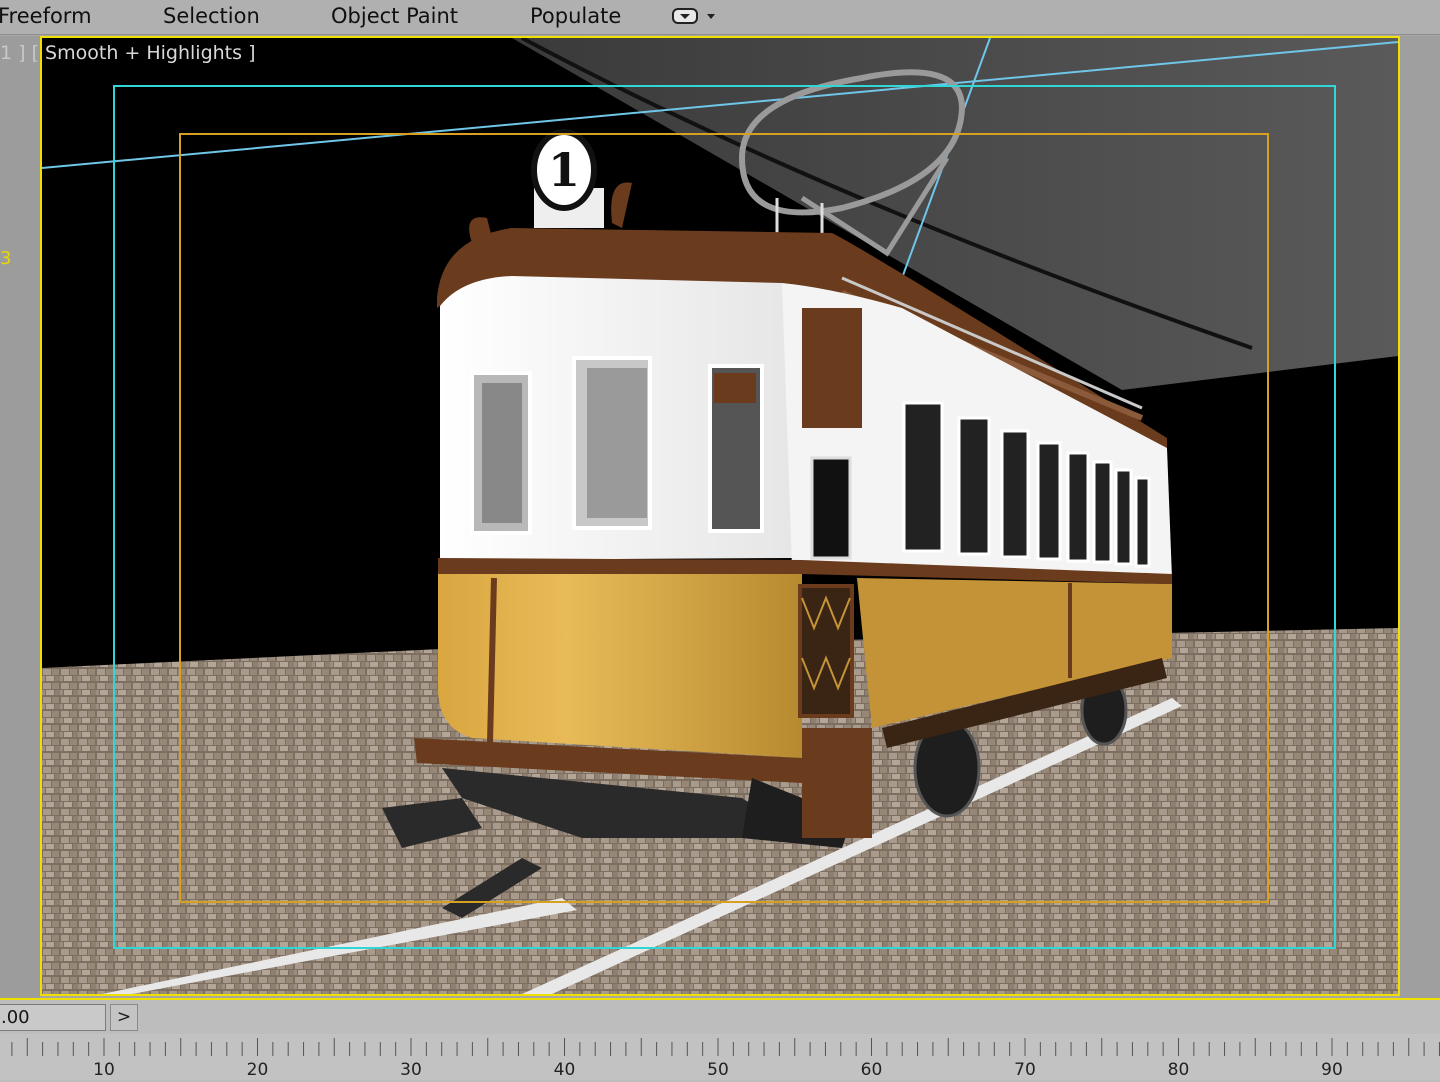 Image resolution: width=1440 pixels, height=1082 pixels. I want to click on track-tick-label: 90, so click(1332, 1070).